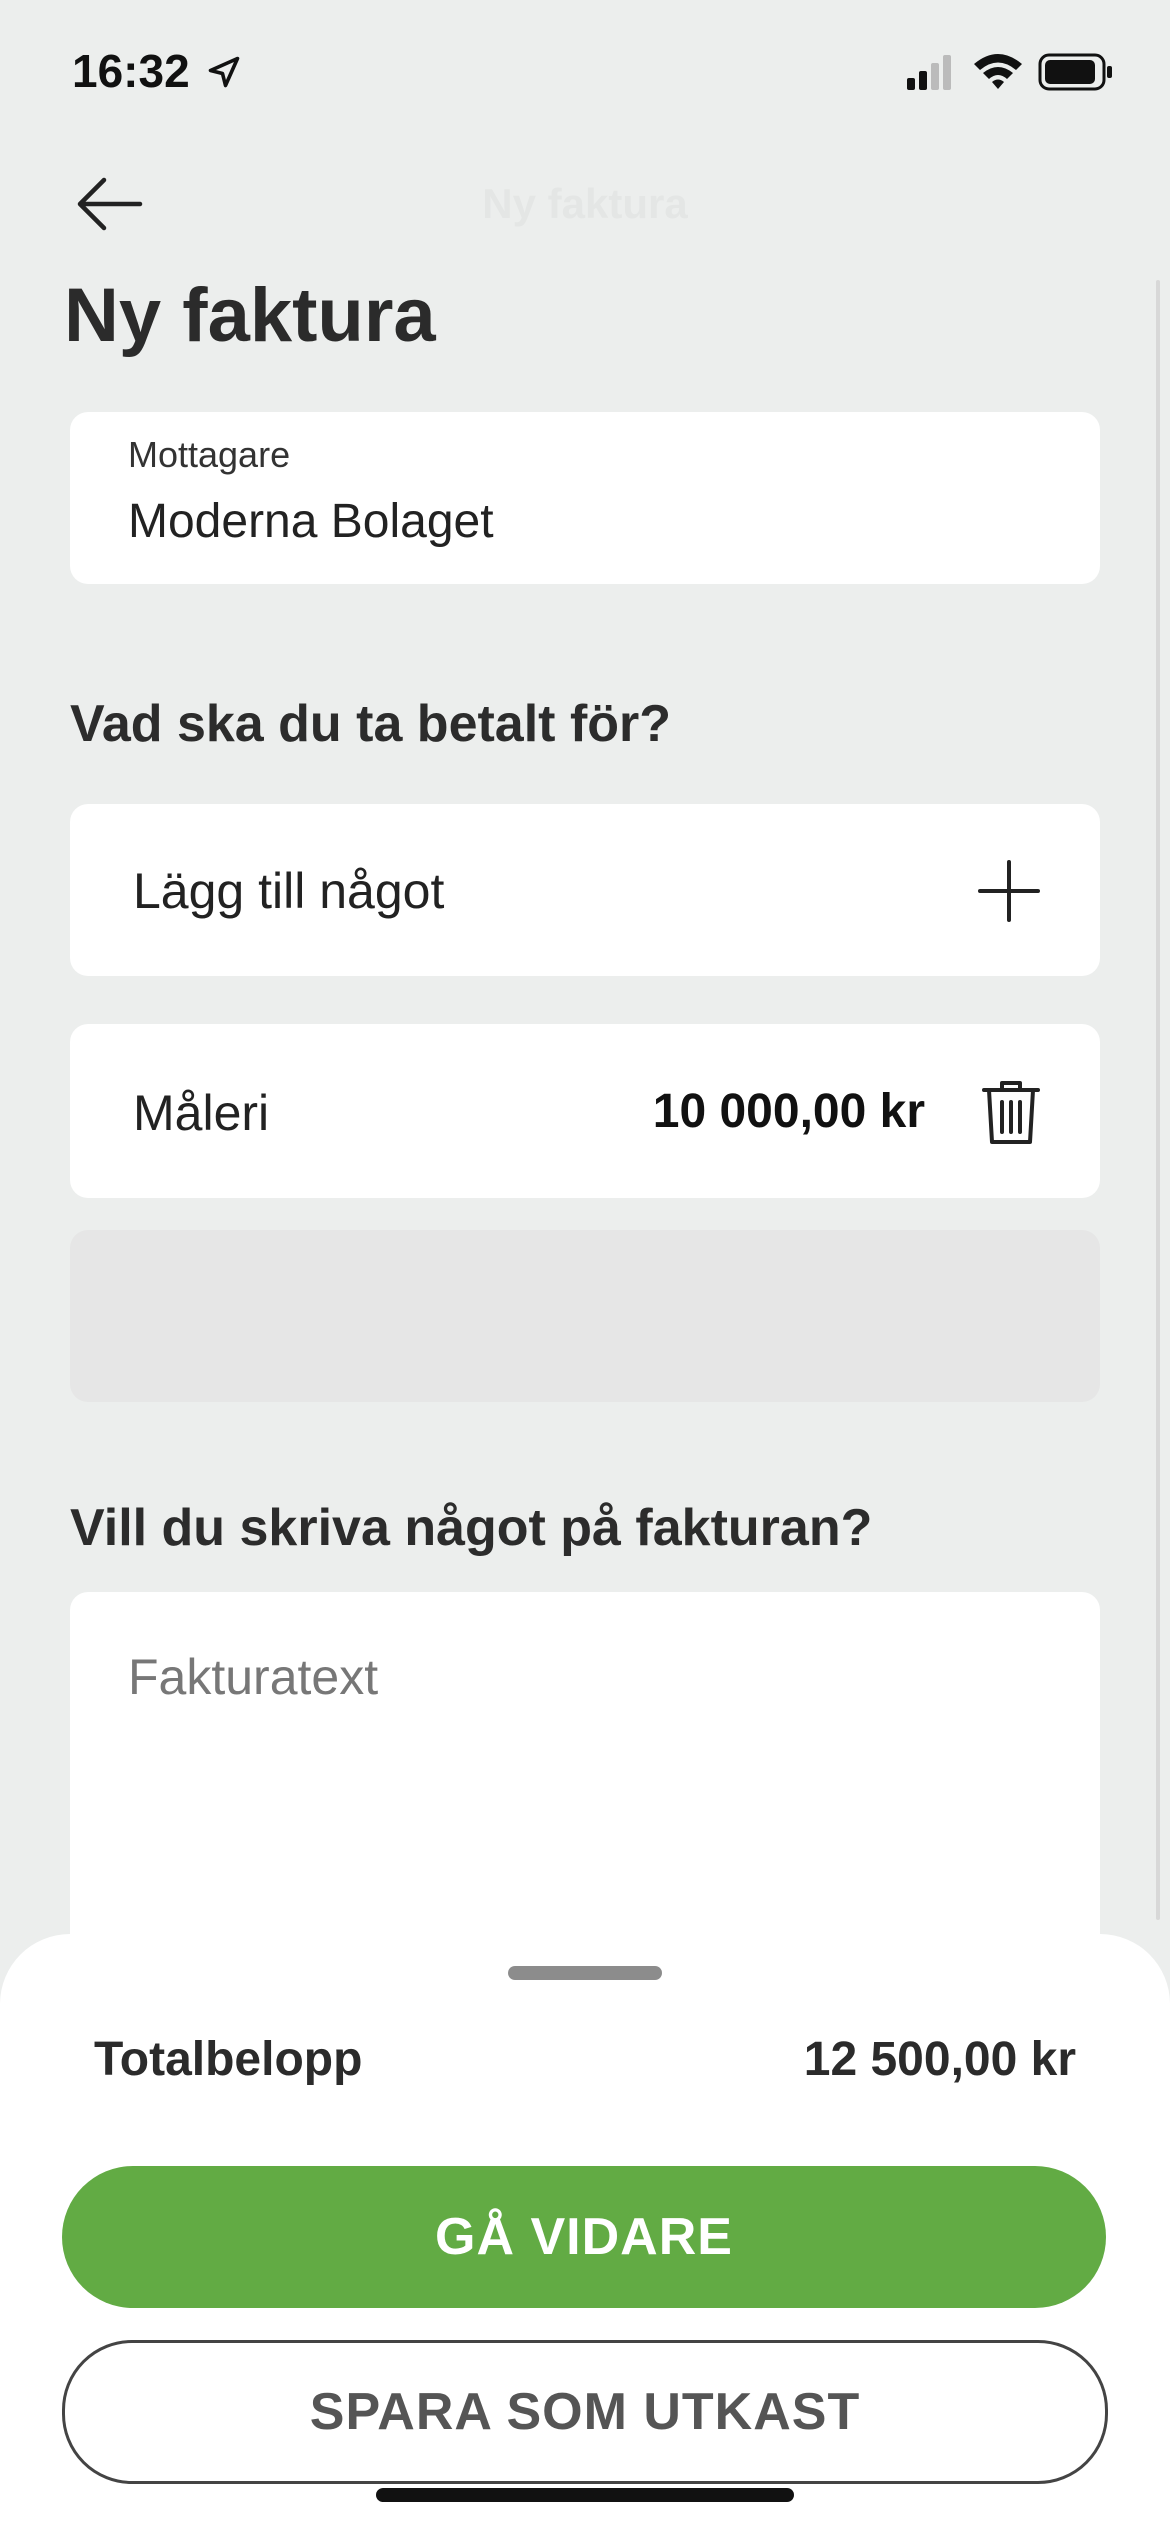  What do you see at coordinates (585, 203) in the screenshot?
I see `nav-title: Ny faktura` at bounding box center [585, 203].